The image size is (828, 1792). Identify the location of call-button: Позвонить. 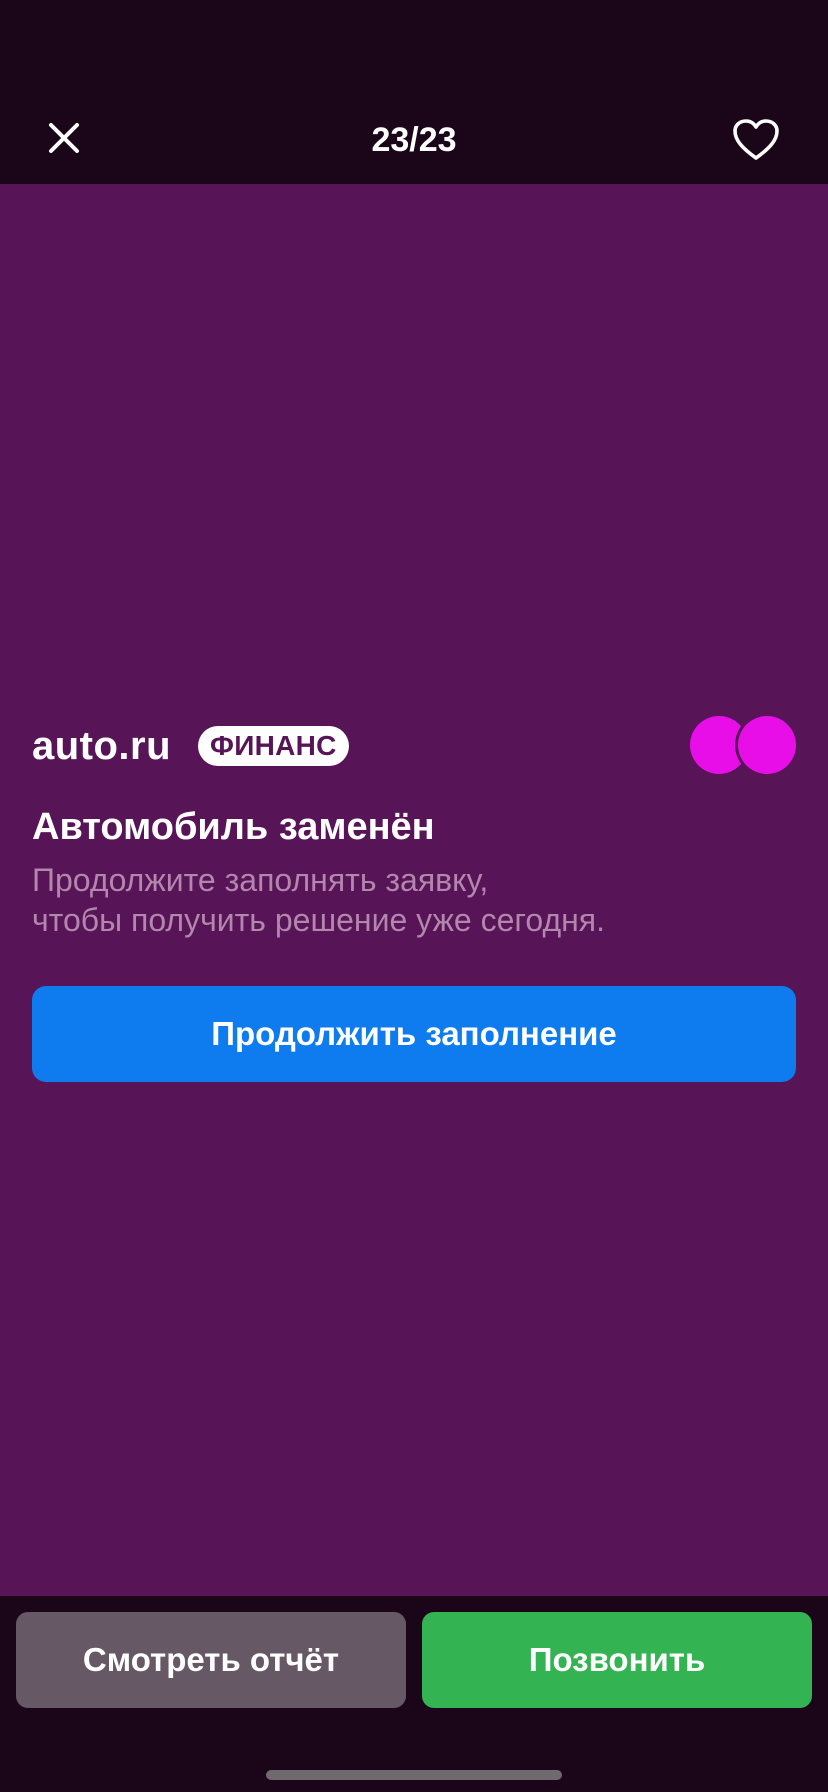
(617, 1660).